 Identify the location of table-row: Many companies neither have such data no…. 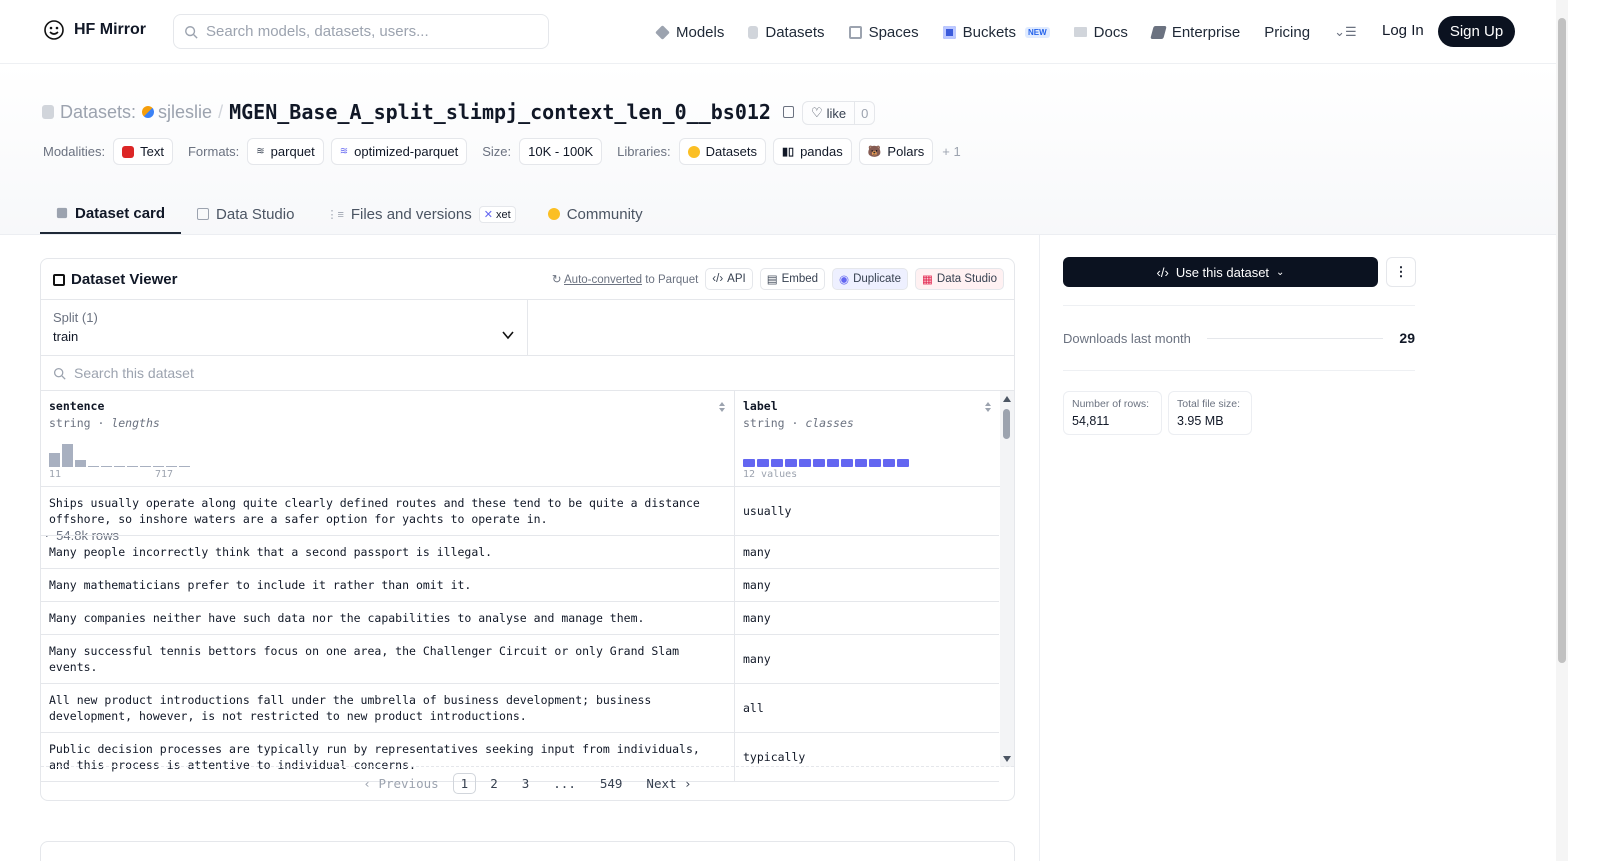
(520, 618).